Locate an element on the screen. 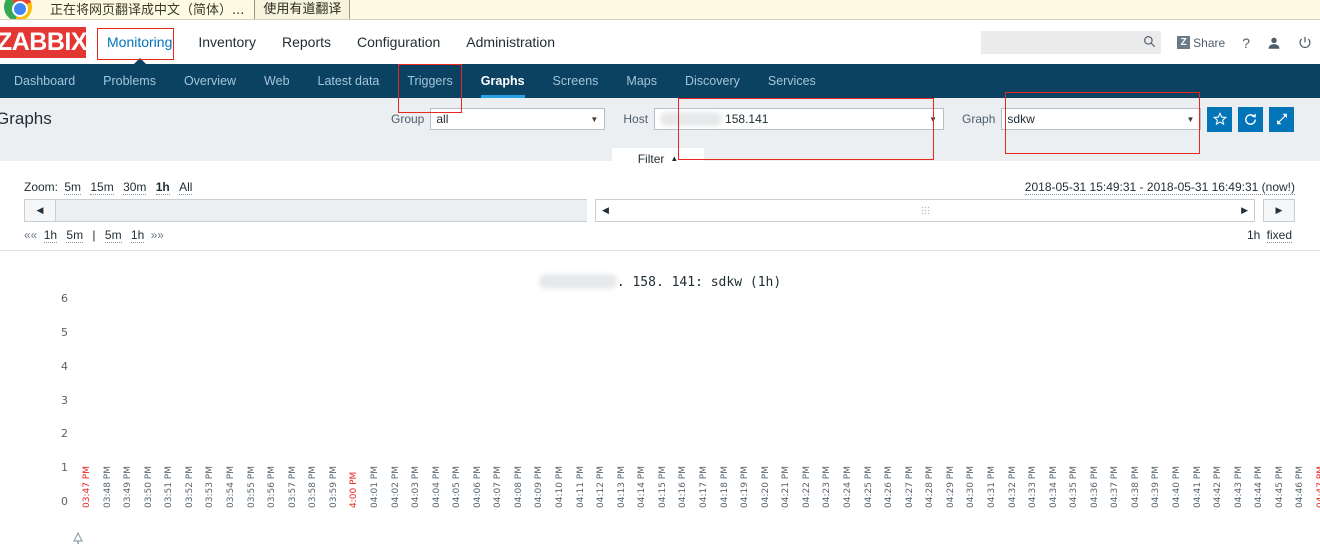 This screenshot has width=1320, height=544. x-axis-tick-label: 04:04 PM is located at coordinates (436, 487).